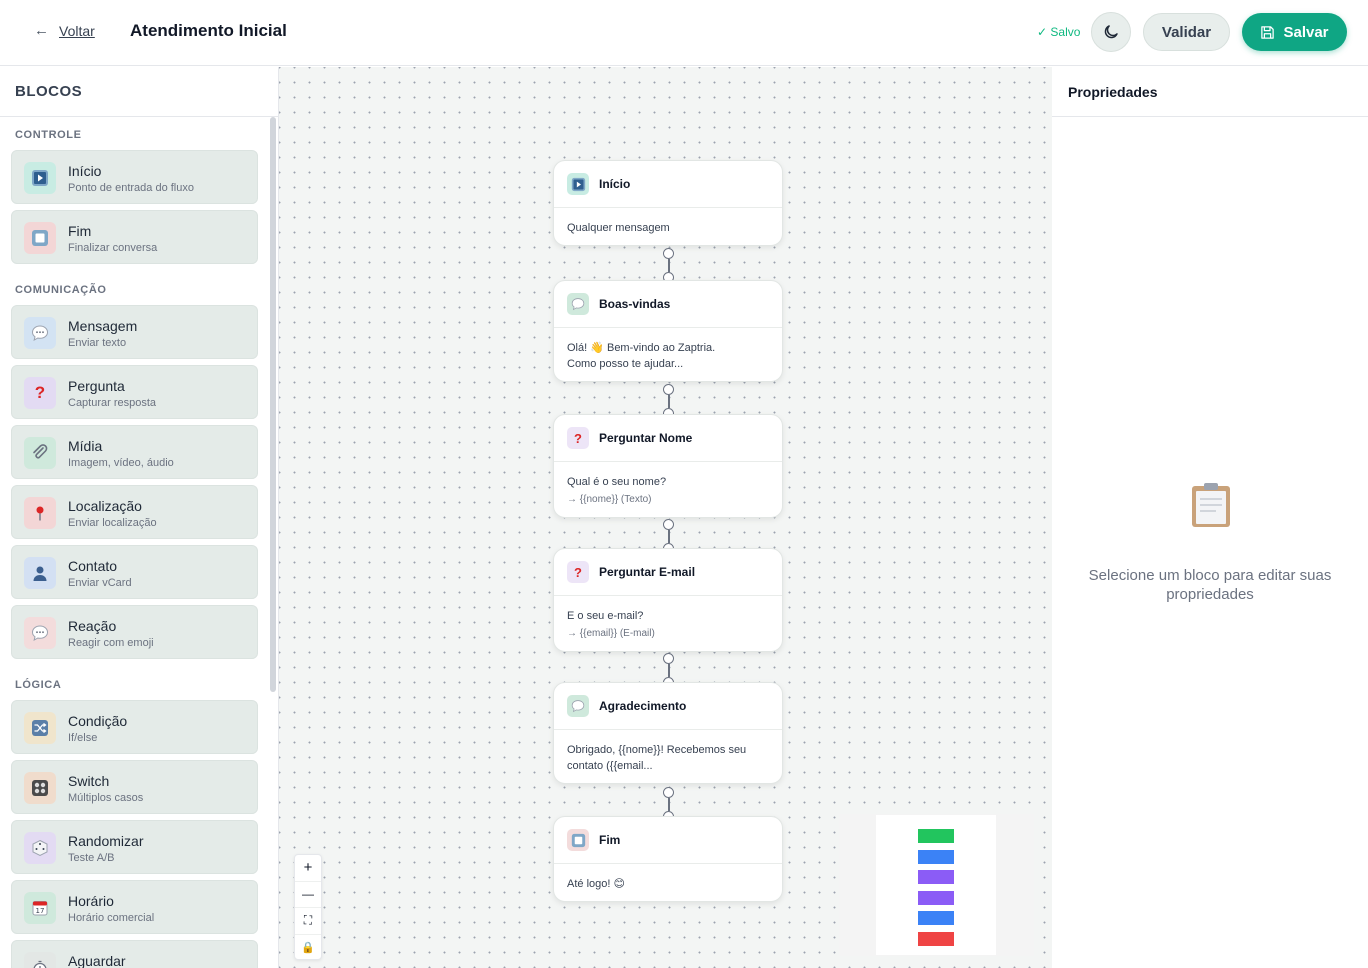  What do you see at coordinates (40, 848) in the screenshot?
I see `dice-icon` at bounding box center [40, 848].